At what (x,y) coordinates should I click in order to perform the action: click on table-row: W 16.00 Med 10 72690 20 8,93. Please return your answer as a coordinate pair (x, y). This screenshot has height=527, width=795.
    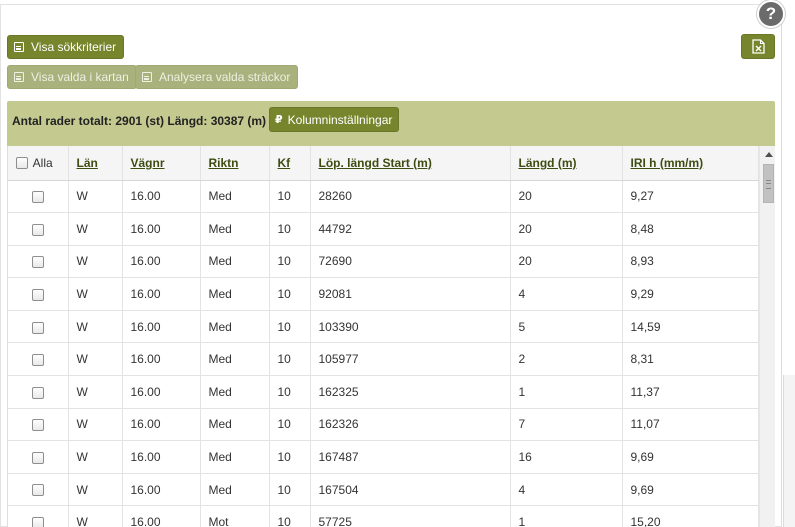
    Looking at the image, I should click on (383, 262).